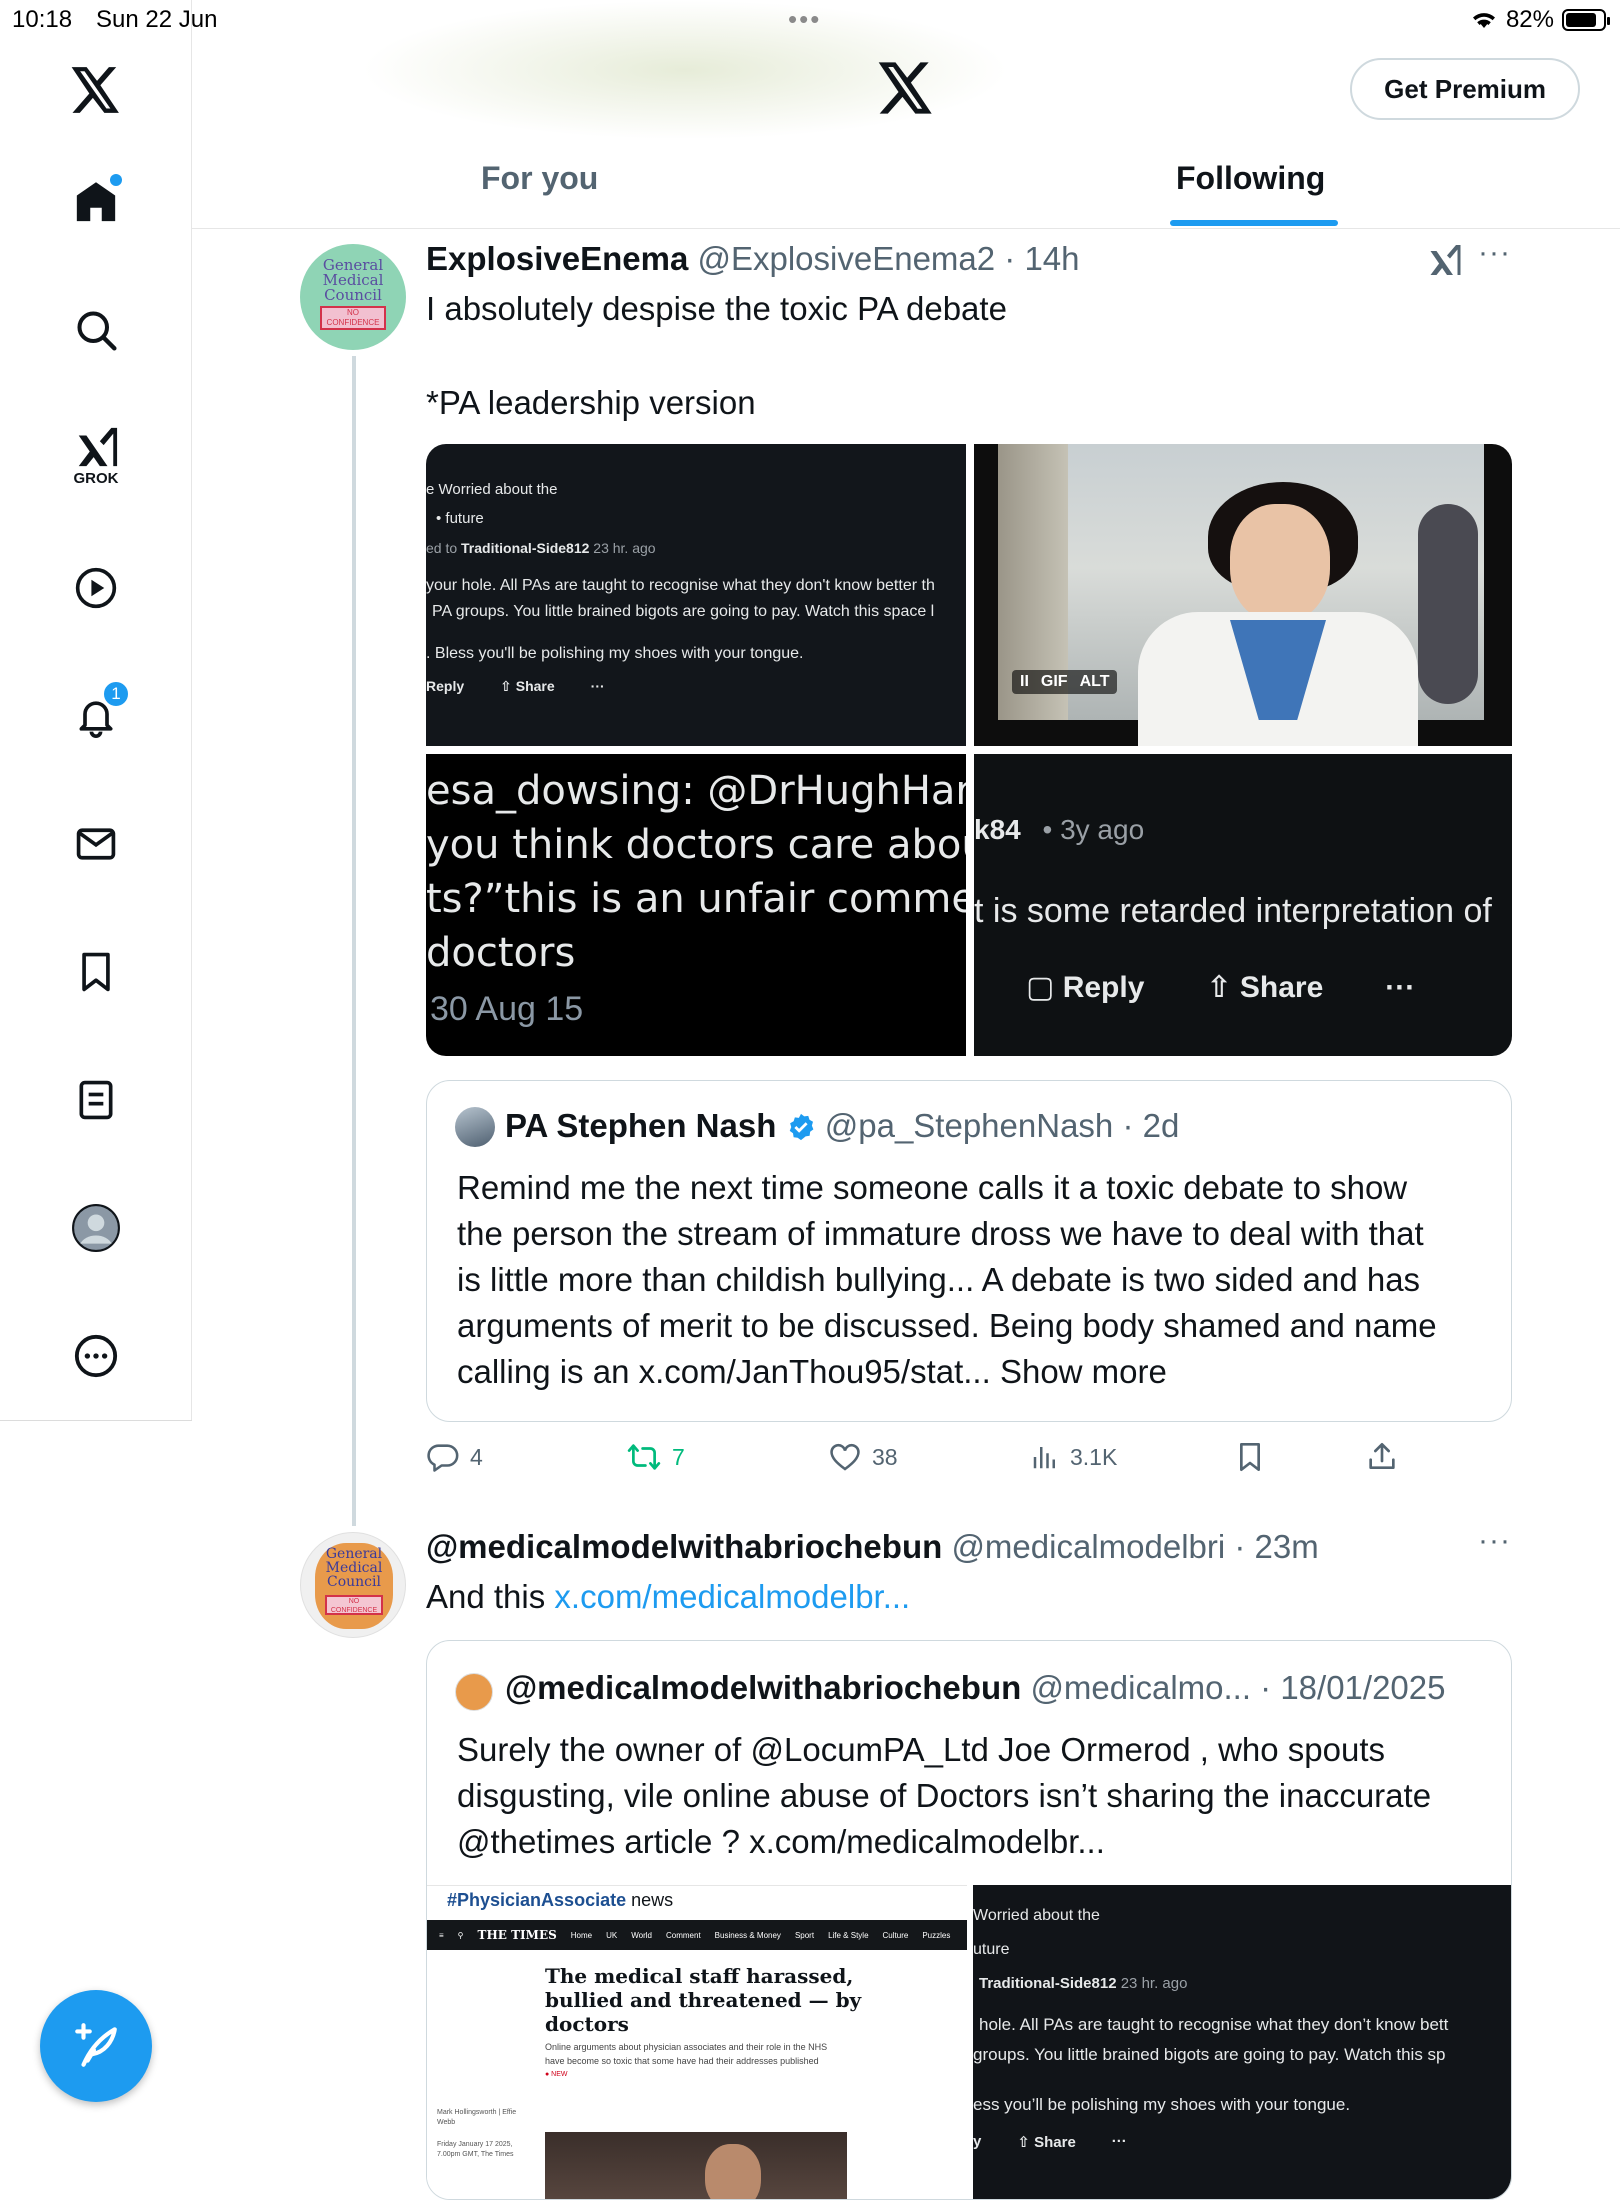  What do you see at coordinates (96, 2046) in the screenshot?
I see `compose-post-button` at bounding box center [96, 2046].